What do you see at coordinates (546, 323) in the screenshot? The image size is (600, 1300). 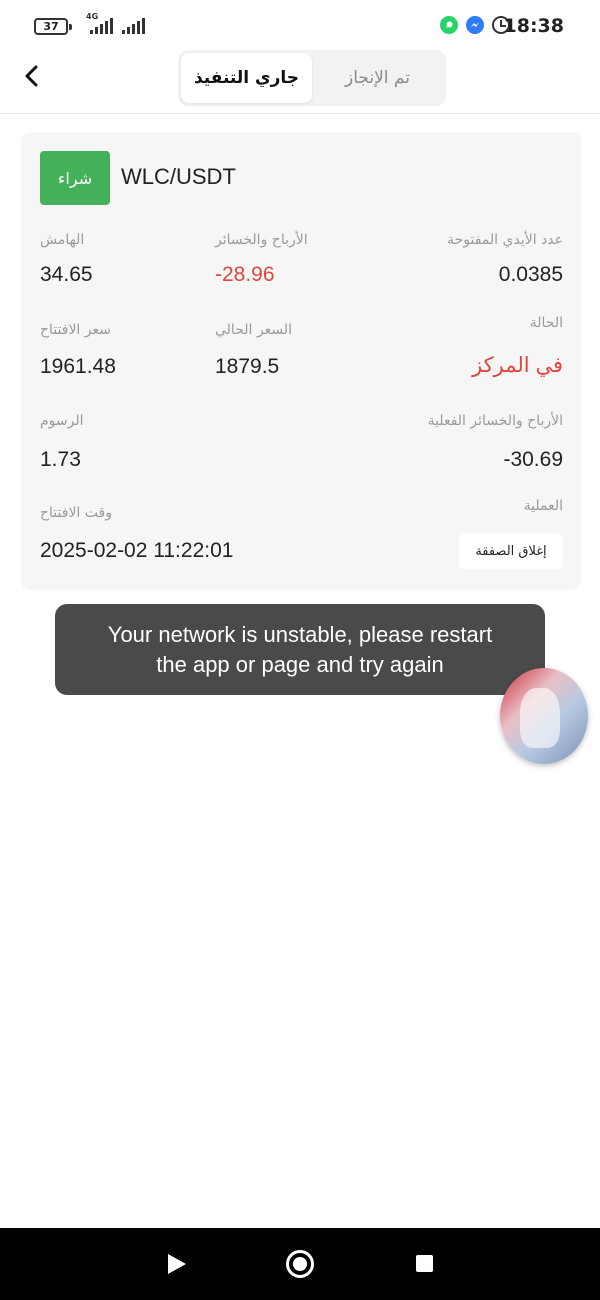 I see `status-label: الحالة` at bounding box center [546, 323].